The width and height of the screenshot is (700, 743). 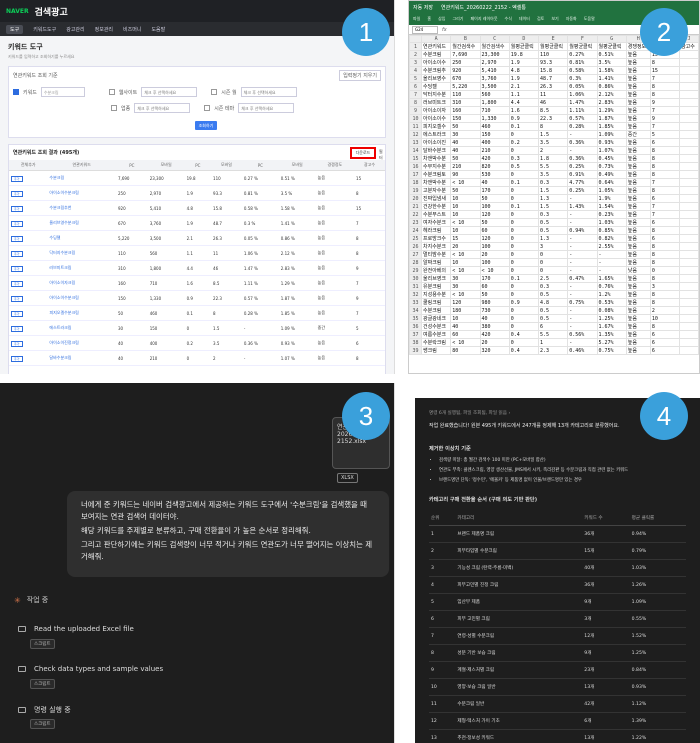 What do you see at coordinates (553, 158) in the screenshot?
I see `cell: 1.8` at bounding box center [553, 158].